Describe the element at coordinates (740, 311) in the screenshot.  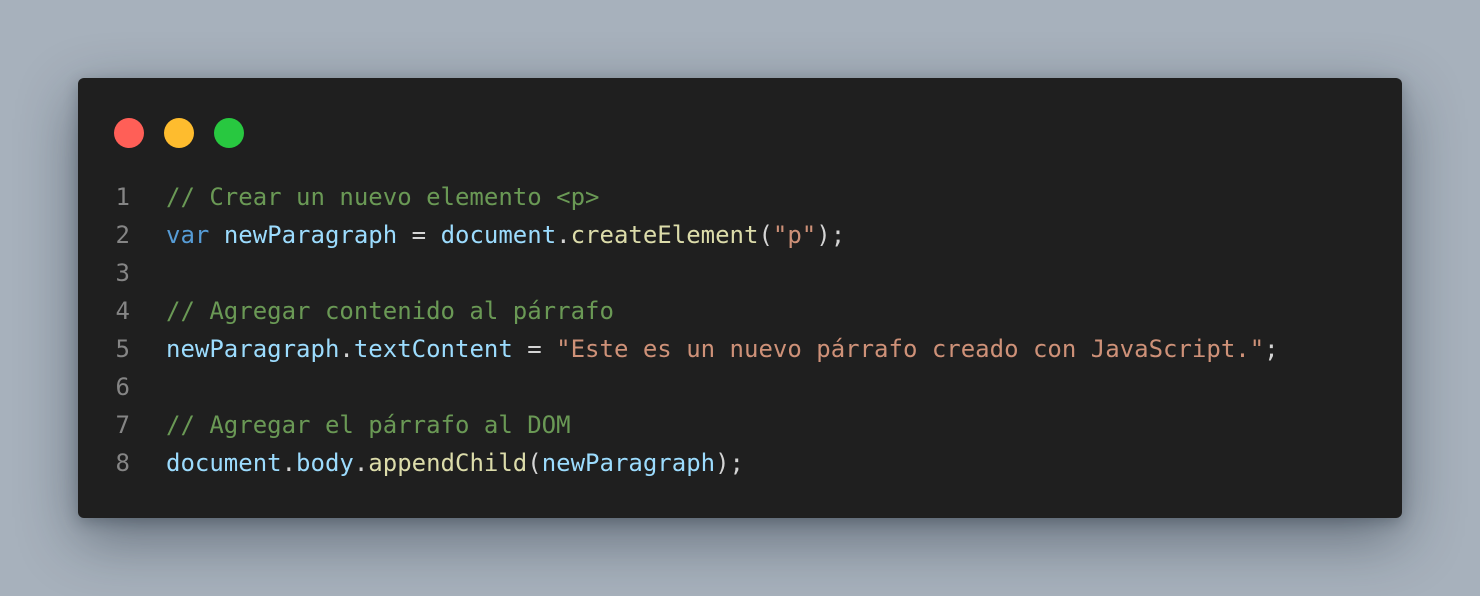
I see `code-line: 4 // Agregar contenido al párrafo` at that location.